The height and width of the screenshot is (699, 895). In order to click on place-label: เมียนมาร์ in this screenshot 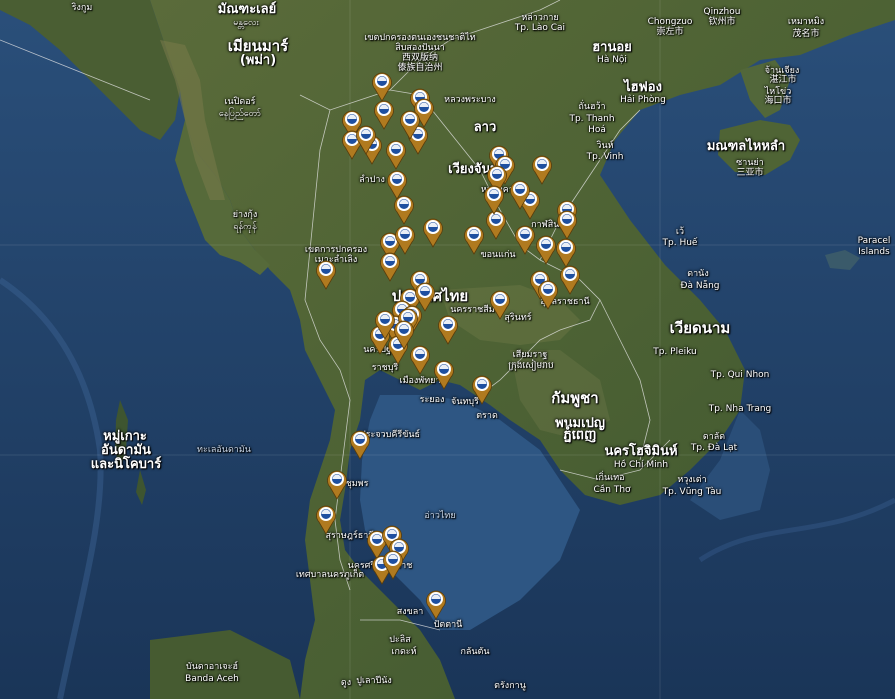, I will do `click(258, 46)`.